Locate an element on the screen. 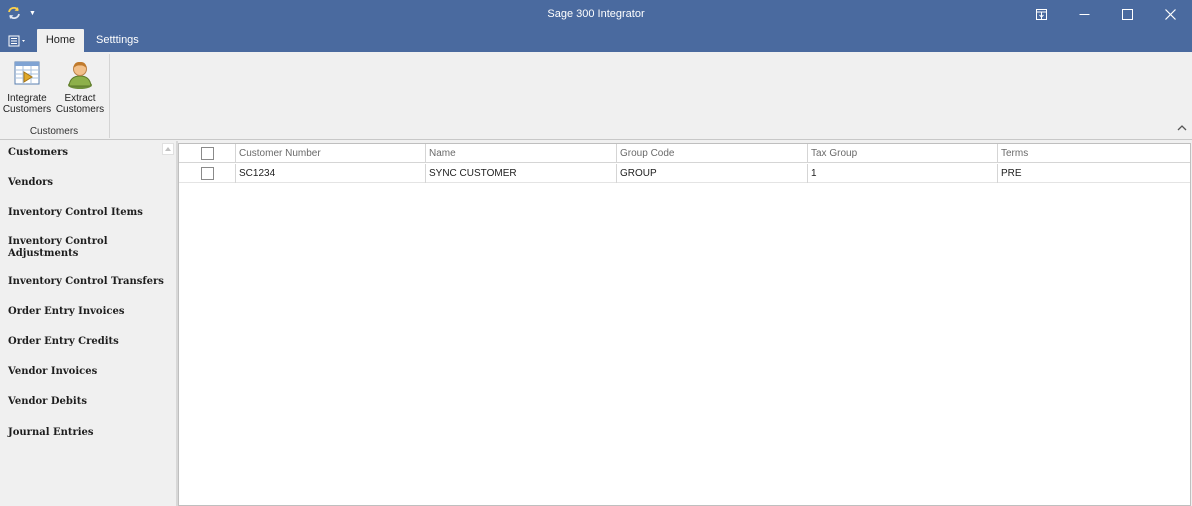 This screenshot has height=506, width=1192. maximize-icon is located at coordinates (1127, 14).